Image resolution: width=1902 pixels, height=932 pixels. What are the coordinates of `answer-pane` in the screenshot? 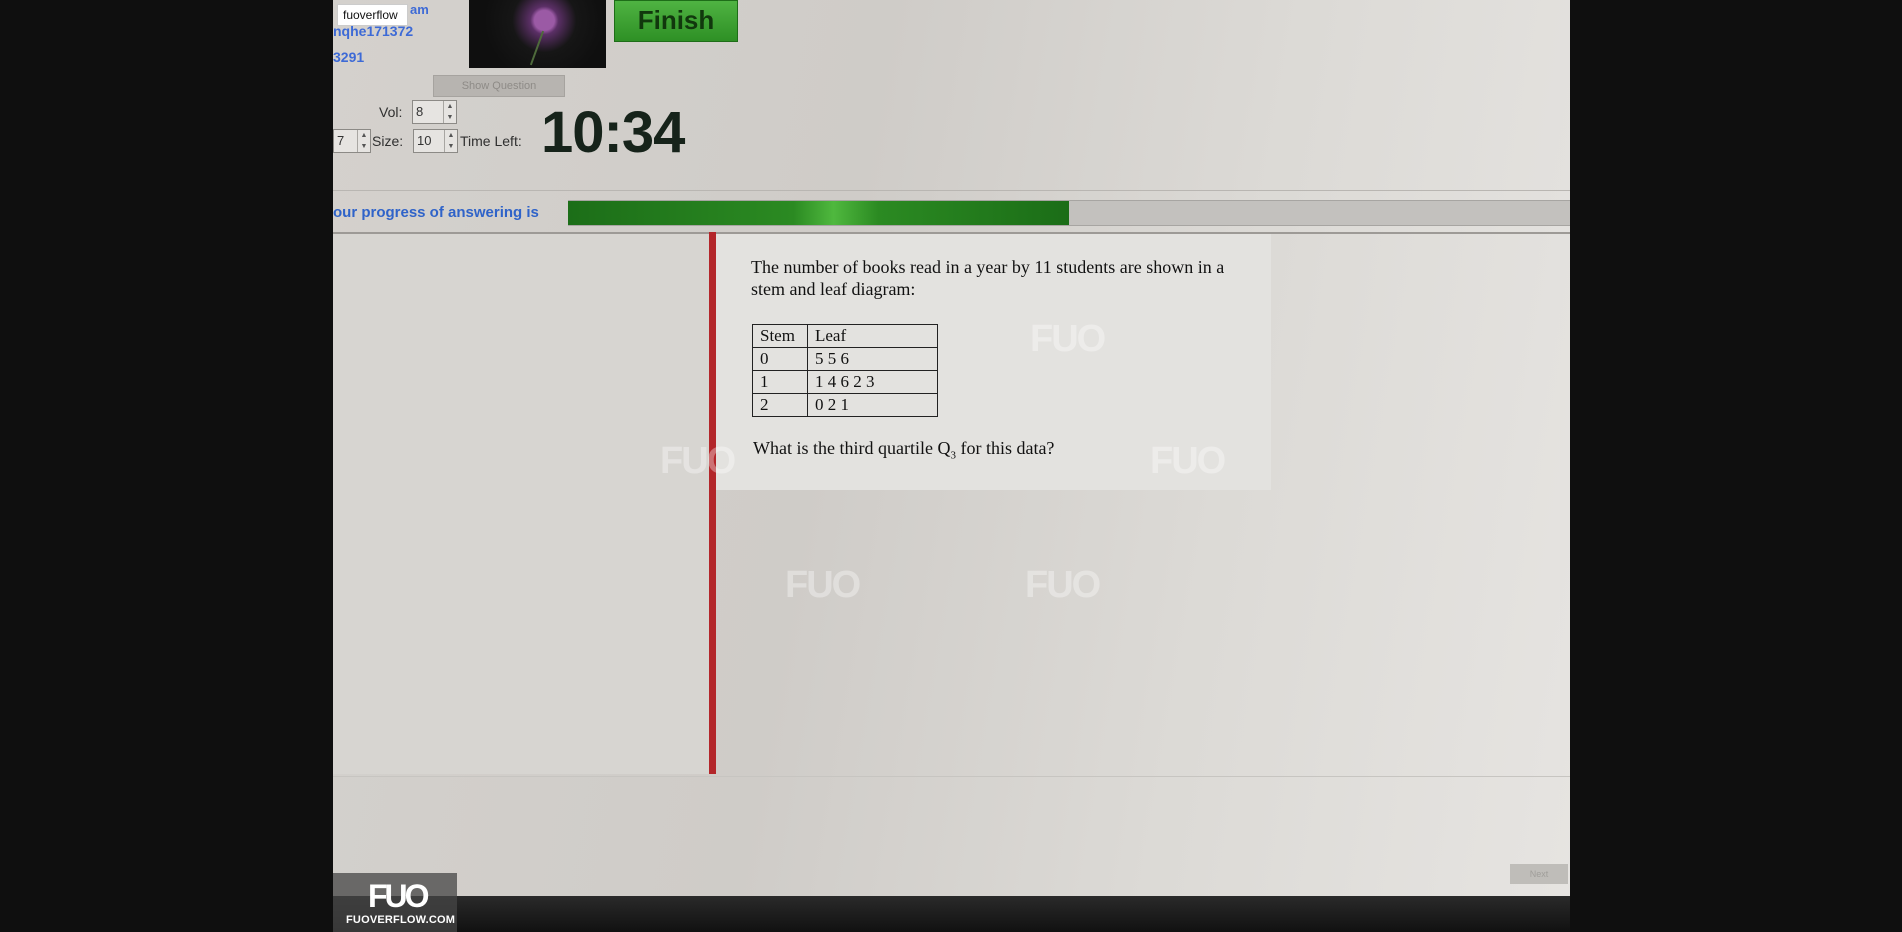 It's located at (521, 504).